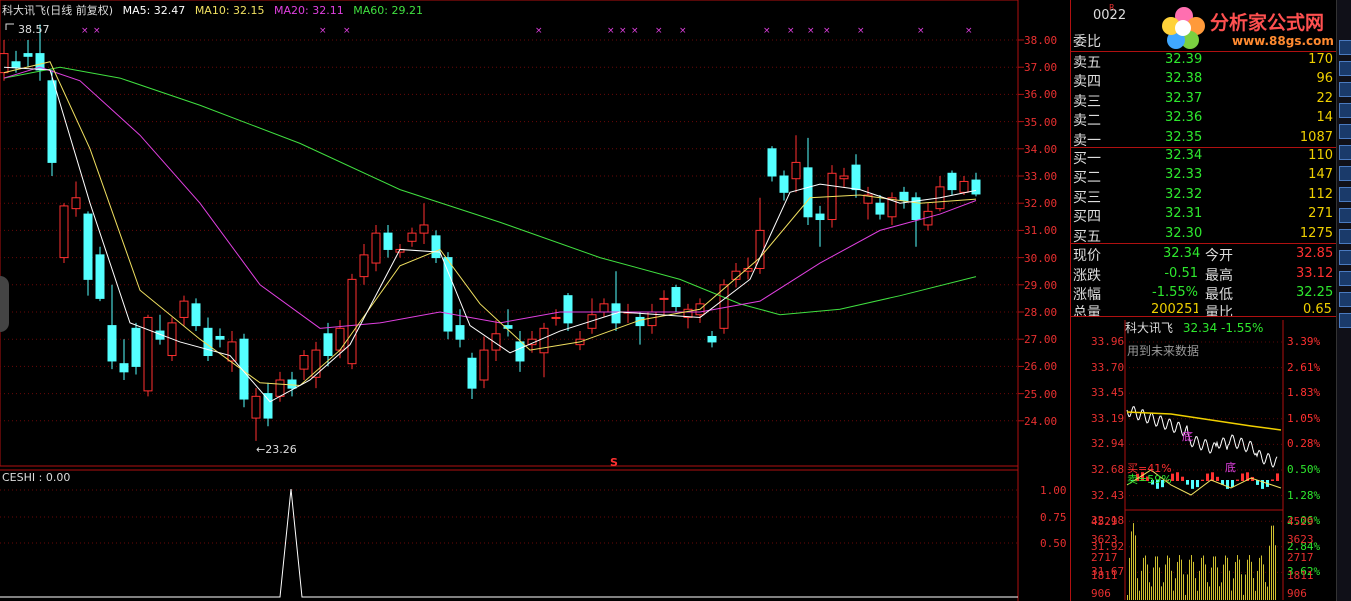  What do you see at coordinates (1304, 469) in the screenshot?
I see `mini-percent-tick: 0.50%` at bounding box center [1304, 469].